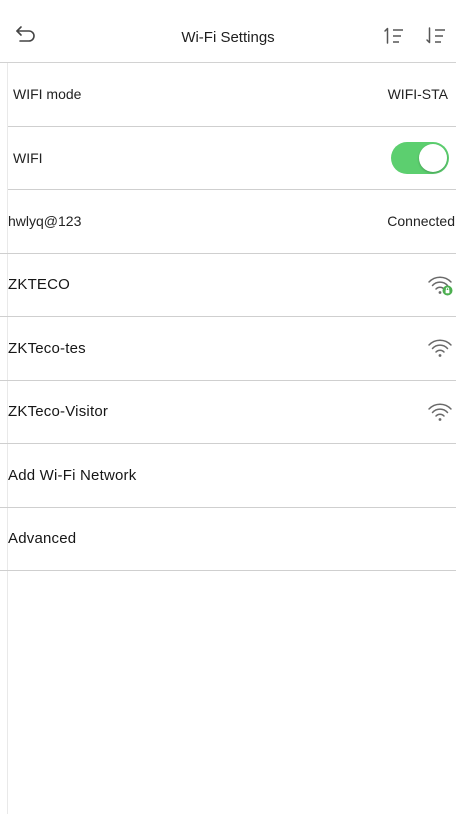 Image resolution: width=456 pixels, height=814 pixels. What do you see at coordinates (47, 348) in the screenshot?
I see `network-ssid: ZKTeco-tes` at bounding box center [47, 348].